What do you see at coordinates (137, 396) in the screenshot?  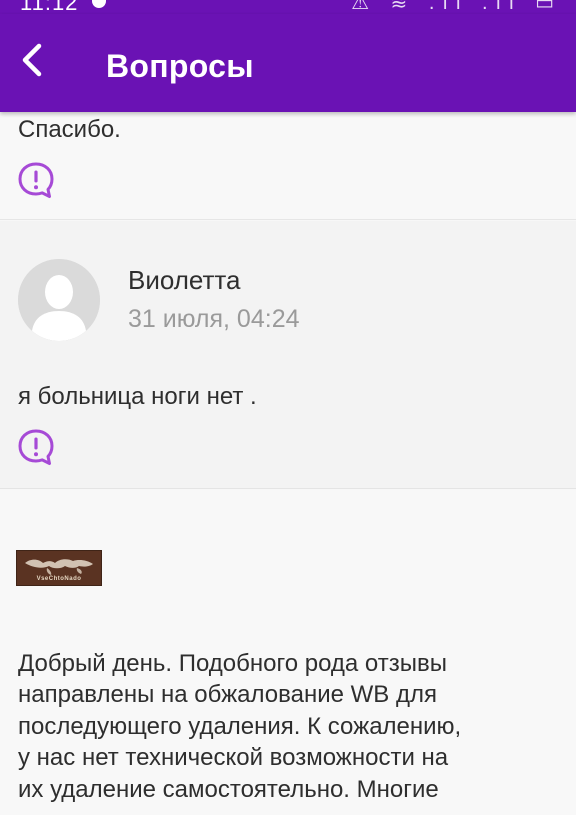 I see `question-text: я больница ноги нет .` at bounding box center [137, 396].